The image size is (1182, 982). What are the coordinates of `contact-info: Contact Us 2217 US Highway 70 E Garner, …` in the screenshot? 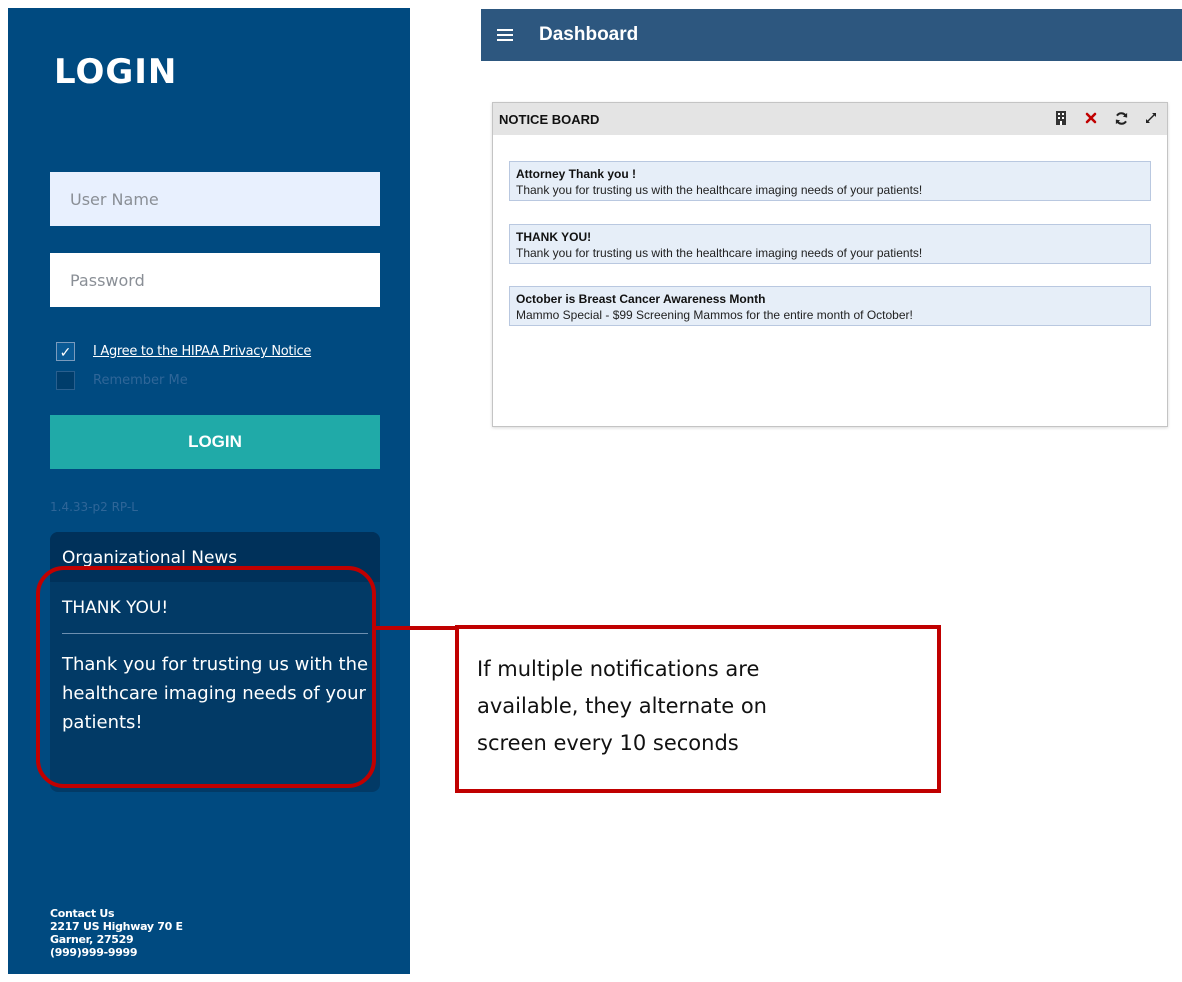 It's located at (116, 933).